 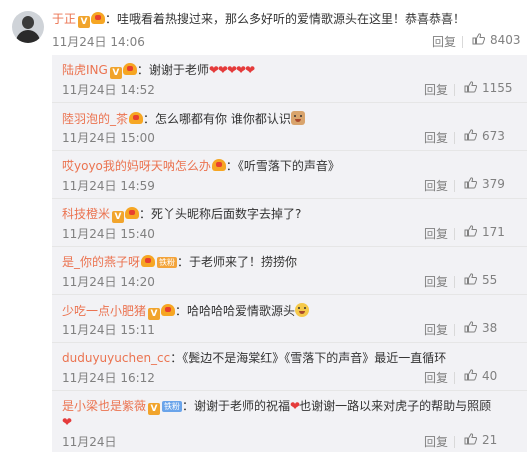 I want to click on reply-time: 11月24日, so click(x=89, y=442).